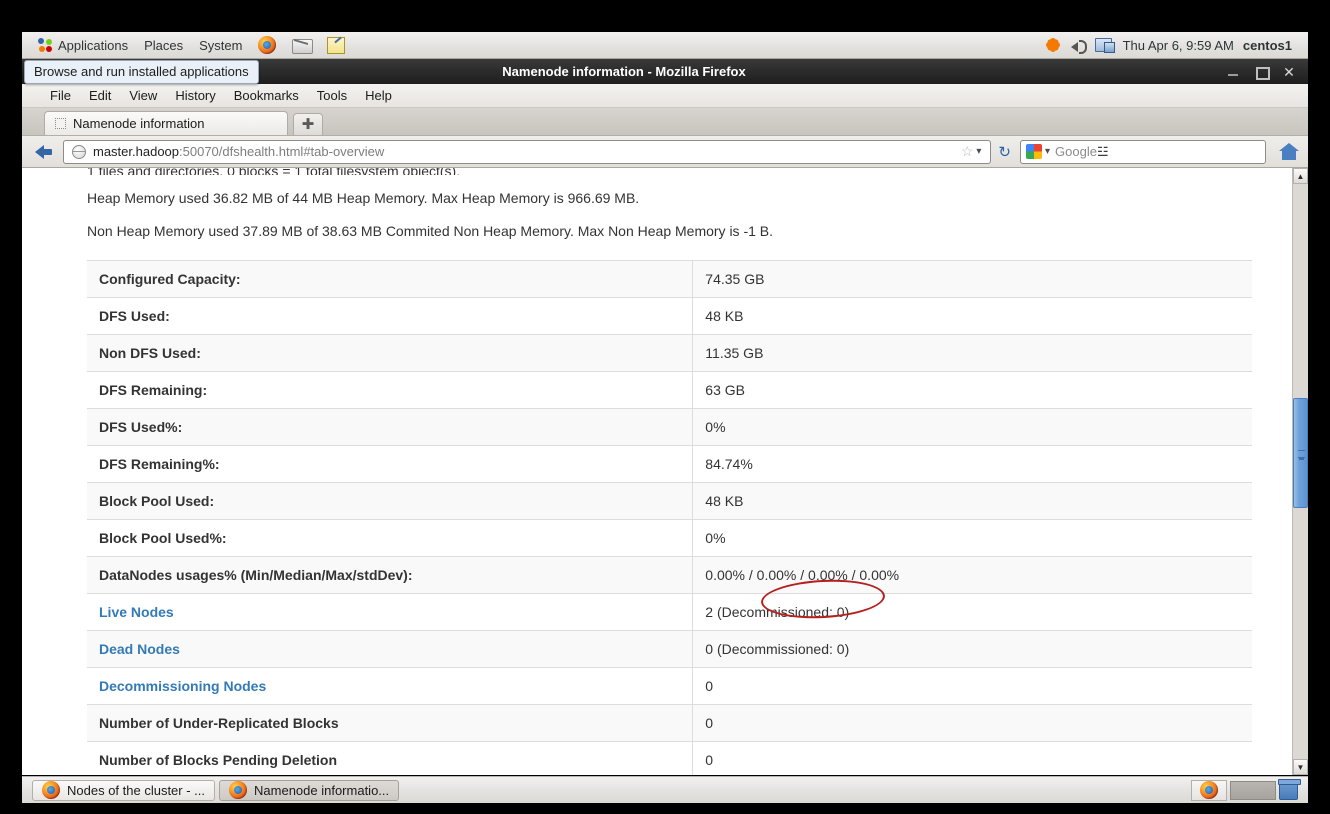 The image size is (1330, 814). I want to click on close-button: ✕, so click(1289, 72).